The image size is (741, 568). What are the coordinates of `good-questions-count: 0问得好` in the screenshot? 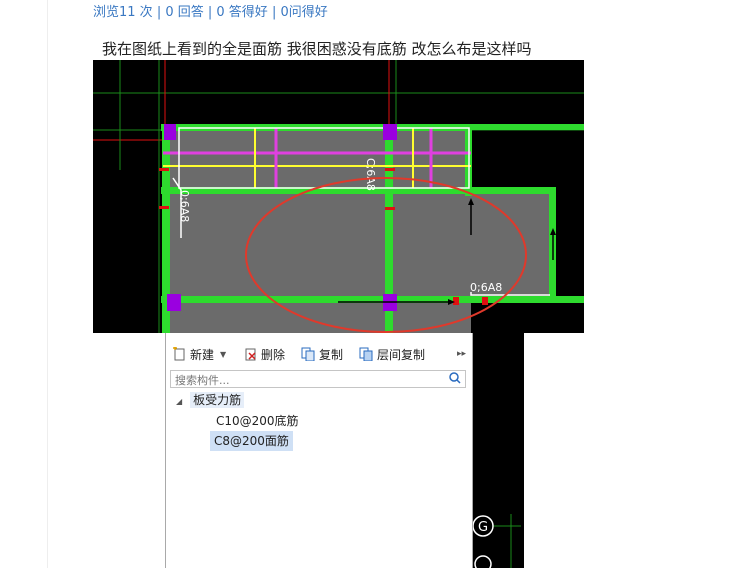 It's located at (303, 12).